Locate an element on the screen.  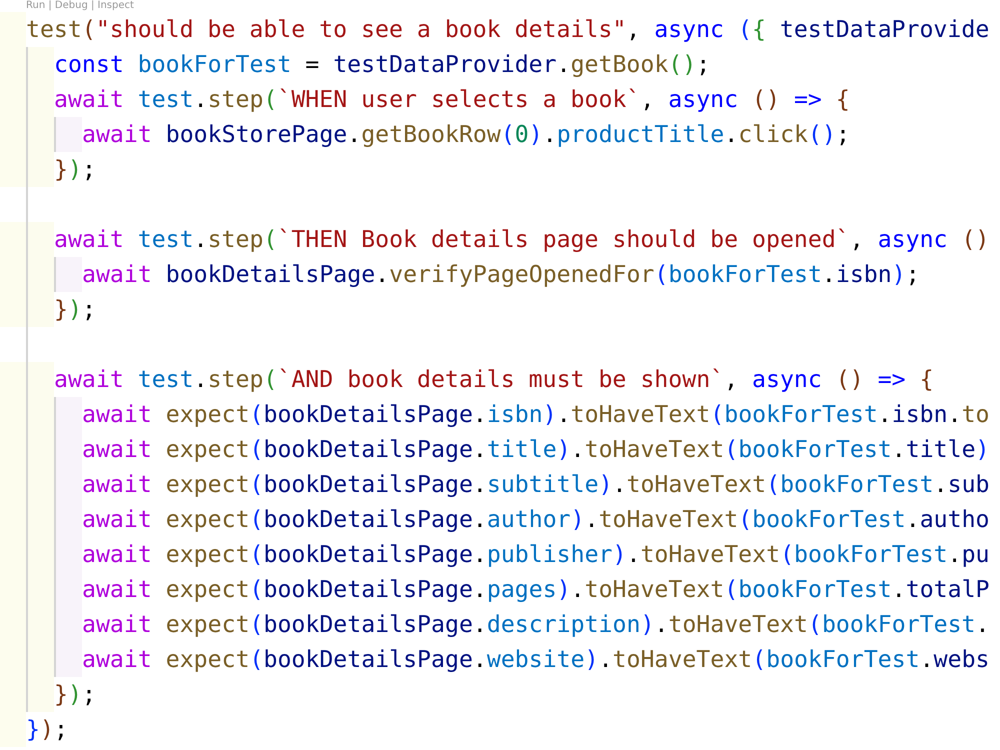
code-line: await expect(bookDetailsPage.description).toHaveText(bookForTest. is located at coordinates (495, 624).